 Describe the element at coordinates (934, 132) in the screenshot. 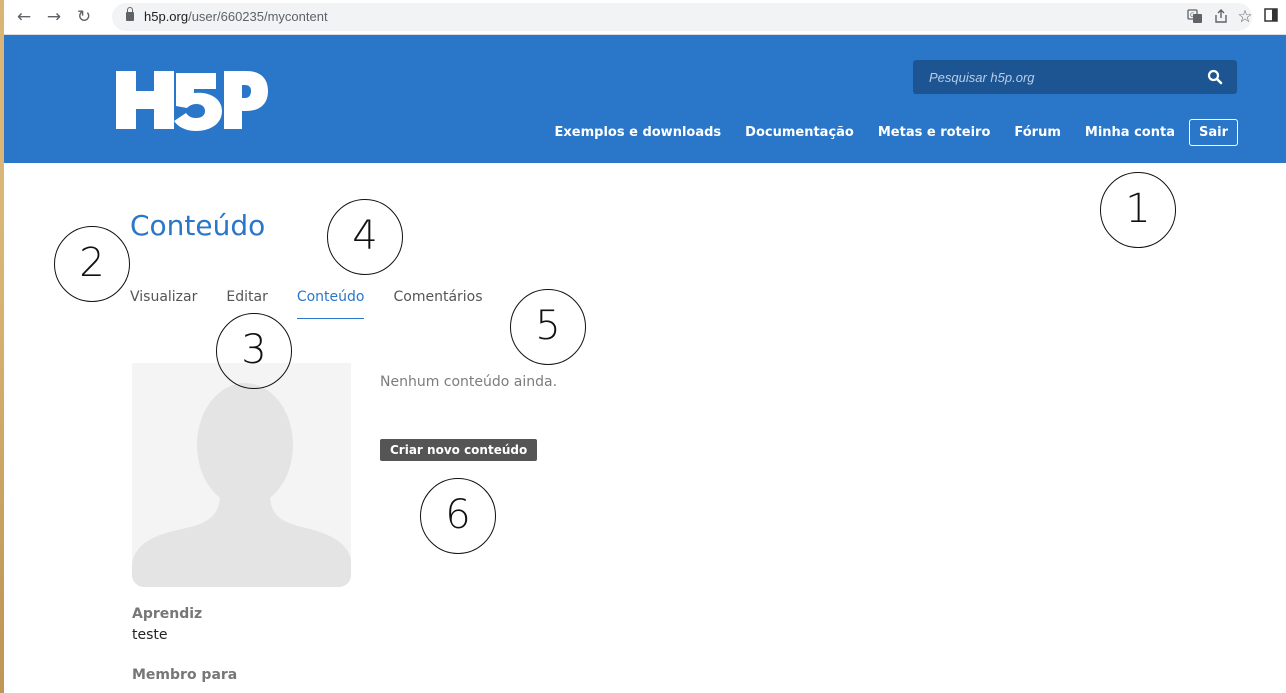

I see `nav-item-metas: Metas e roteiro` at that location.